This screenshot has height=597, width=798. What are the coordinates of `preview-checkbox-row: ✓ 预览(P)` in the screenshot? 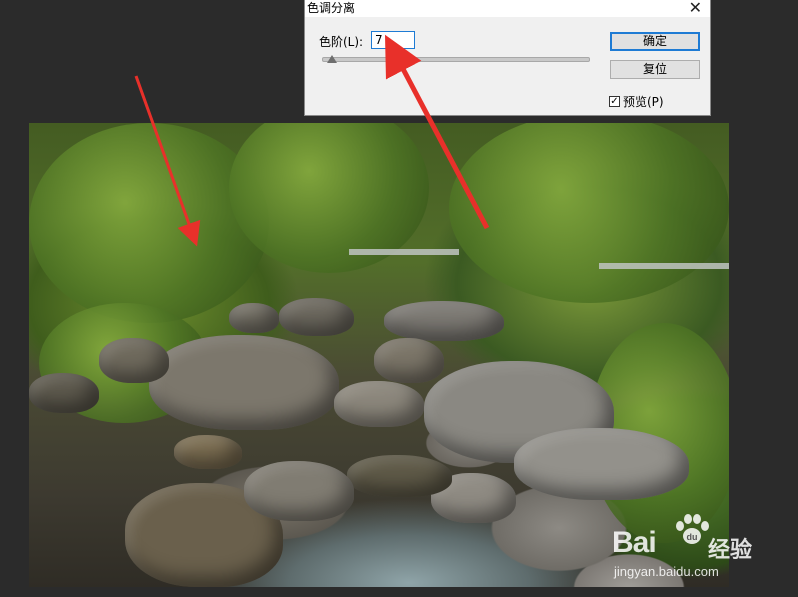 It's located at (636, 101).